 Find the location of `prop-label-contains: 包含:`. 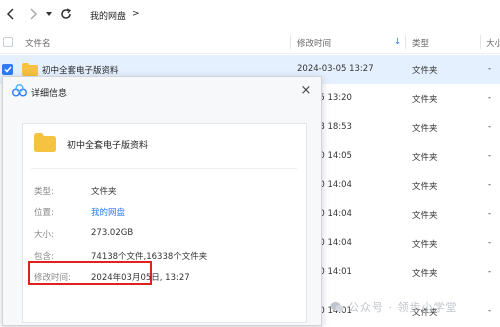

prop-label-contains: 包含: is located at coordinates (44, 257).